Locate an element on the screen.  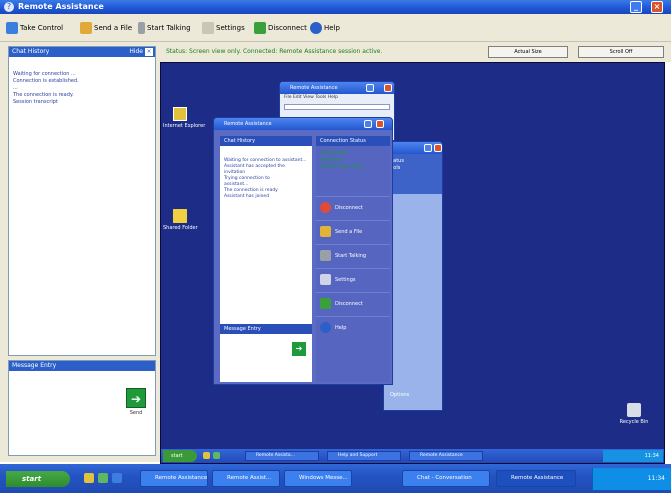
remote-clock: 11:34 is located at coordinates (633, 456).